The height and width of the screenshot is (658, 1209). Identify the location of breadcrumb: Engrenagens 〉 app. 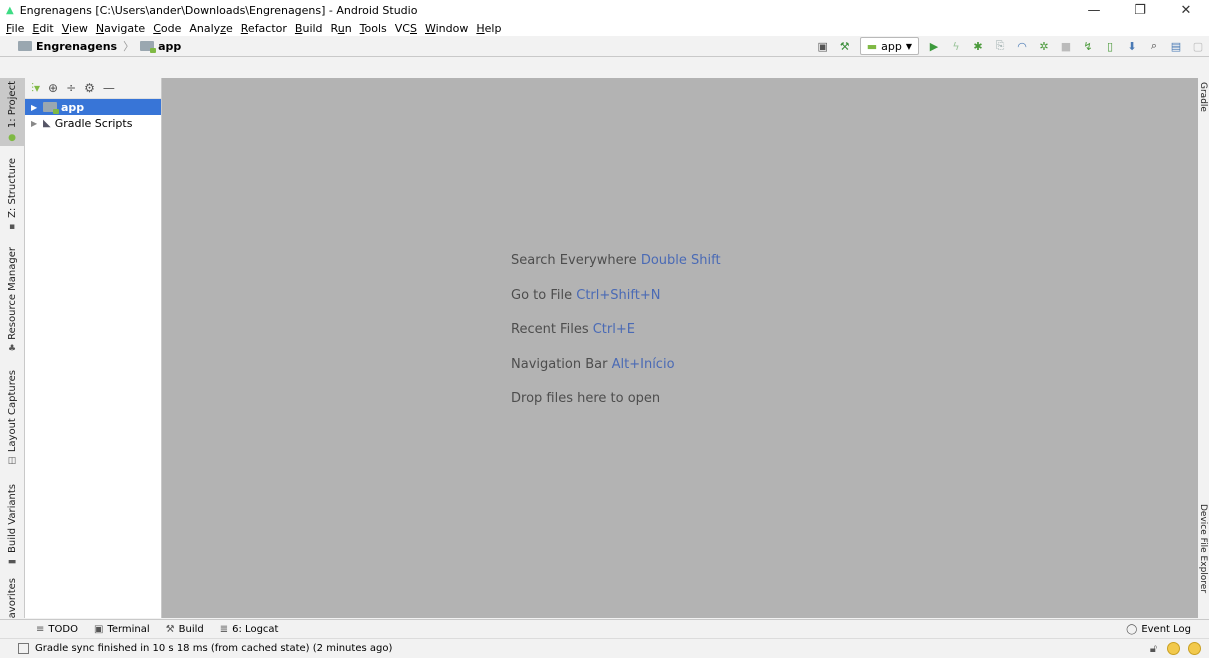
(99, 46).